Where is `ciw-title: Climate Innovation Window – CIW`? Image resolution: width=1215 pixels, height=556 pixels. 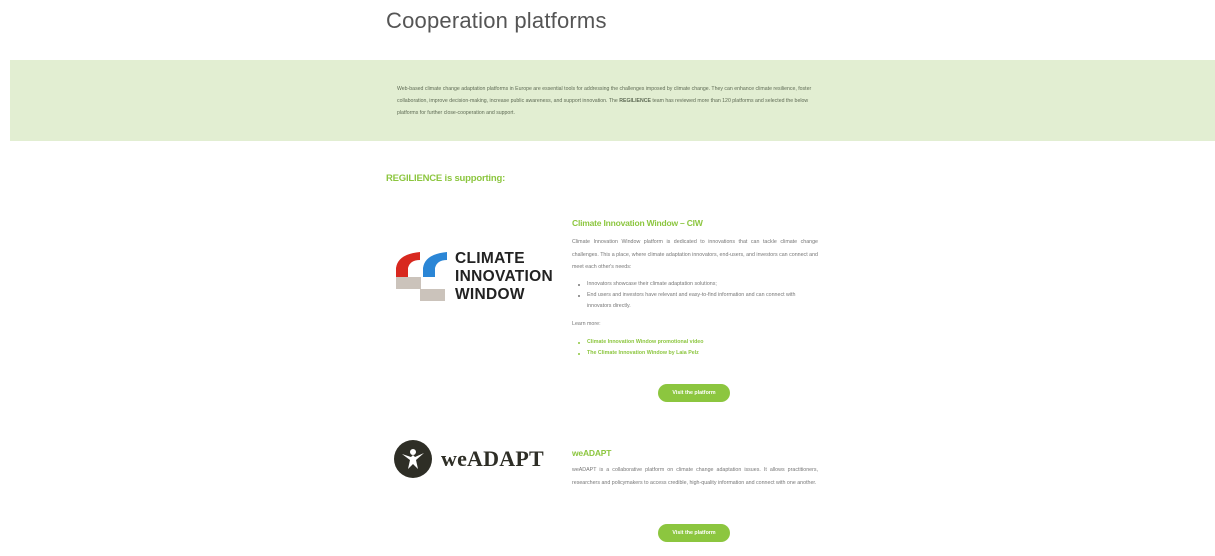 ciw-title: Climate Innovation Window – CIW is located at coordinates (637, 223).